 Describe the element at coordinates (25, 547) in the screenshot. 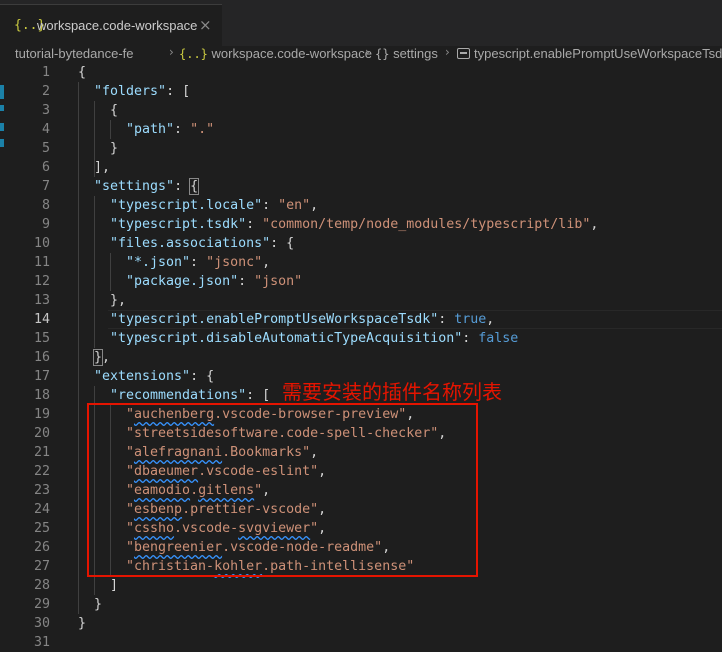

I see `line-number: 26` at that location.